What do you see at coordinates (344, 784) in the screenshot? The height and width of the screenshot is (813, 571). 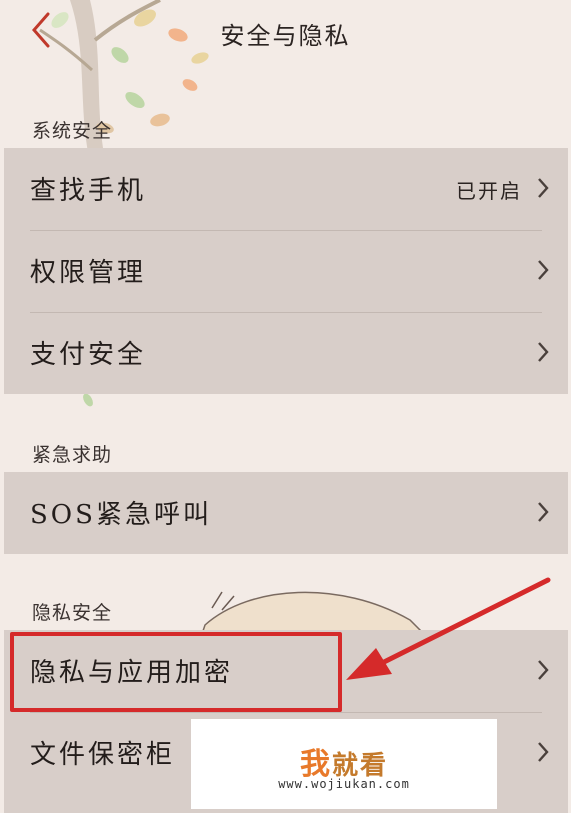 I see `watermark-url: www.wojiukan.com` at bounding box center [344, 784].